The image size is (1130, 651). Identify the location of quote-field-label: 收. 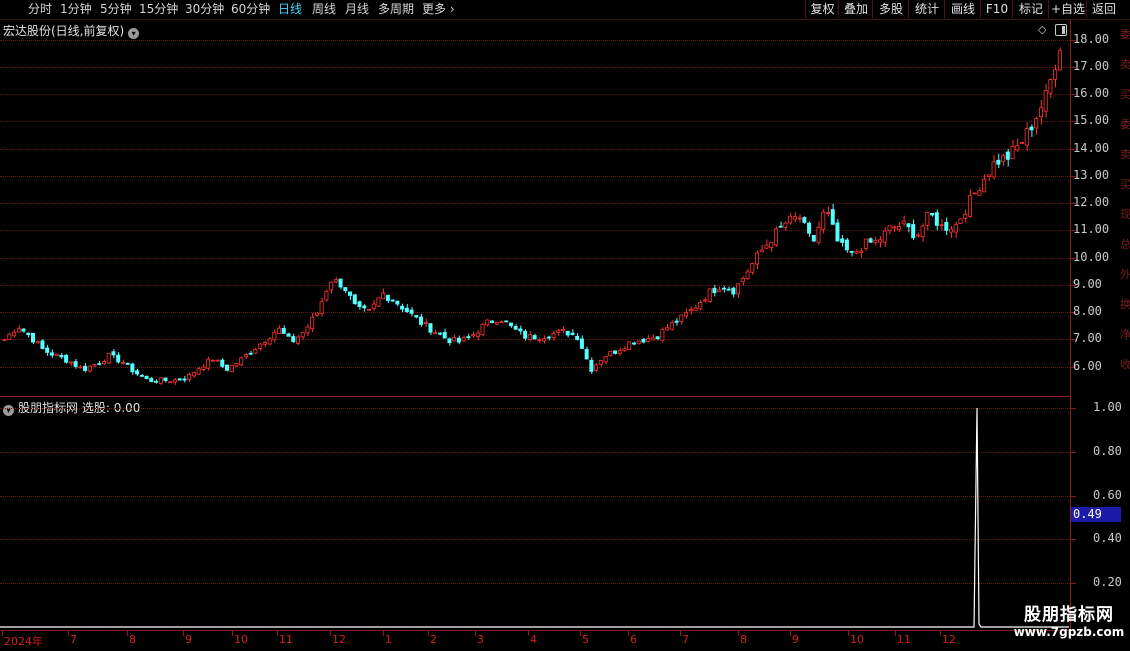
(1125, 364).